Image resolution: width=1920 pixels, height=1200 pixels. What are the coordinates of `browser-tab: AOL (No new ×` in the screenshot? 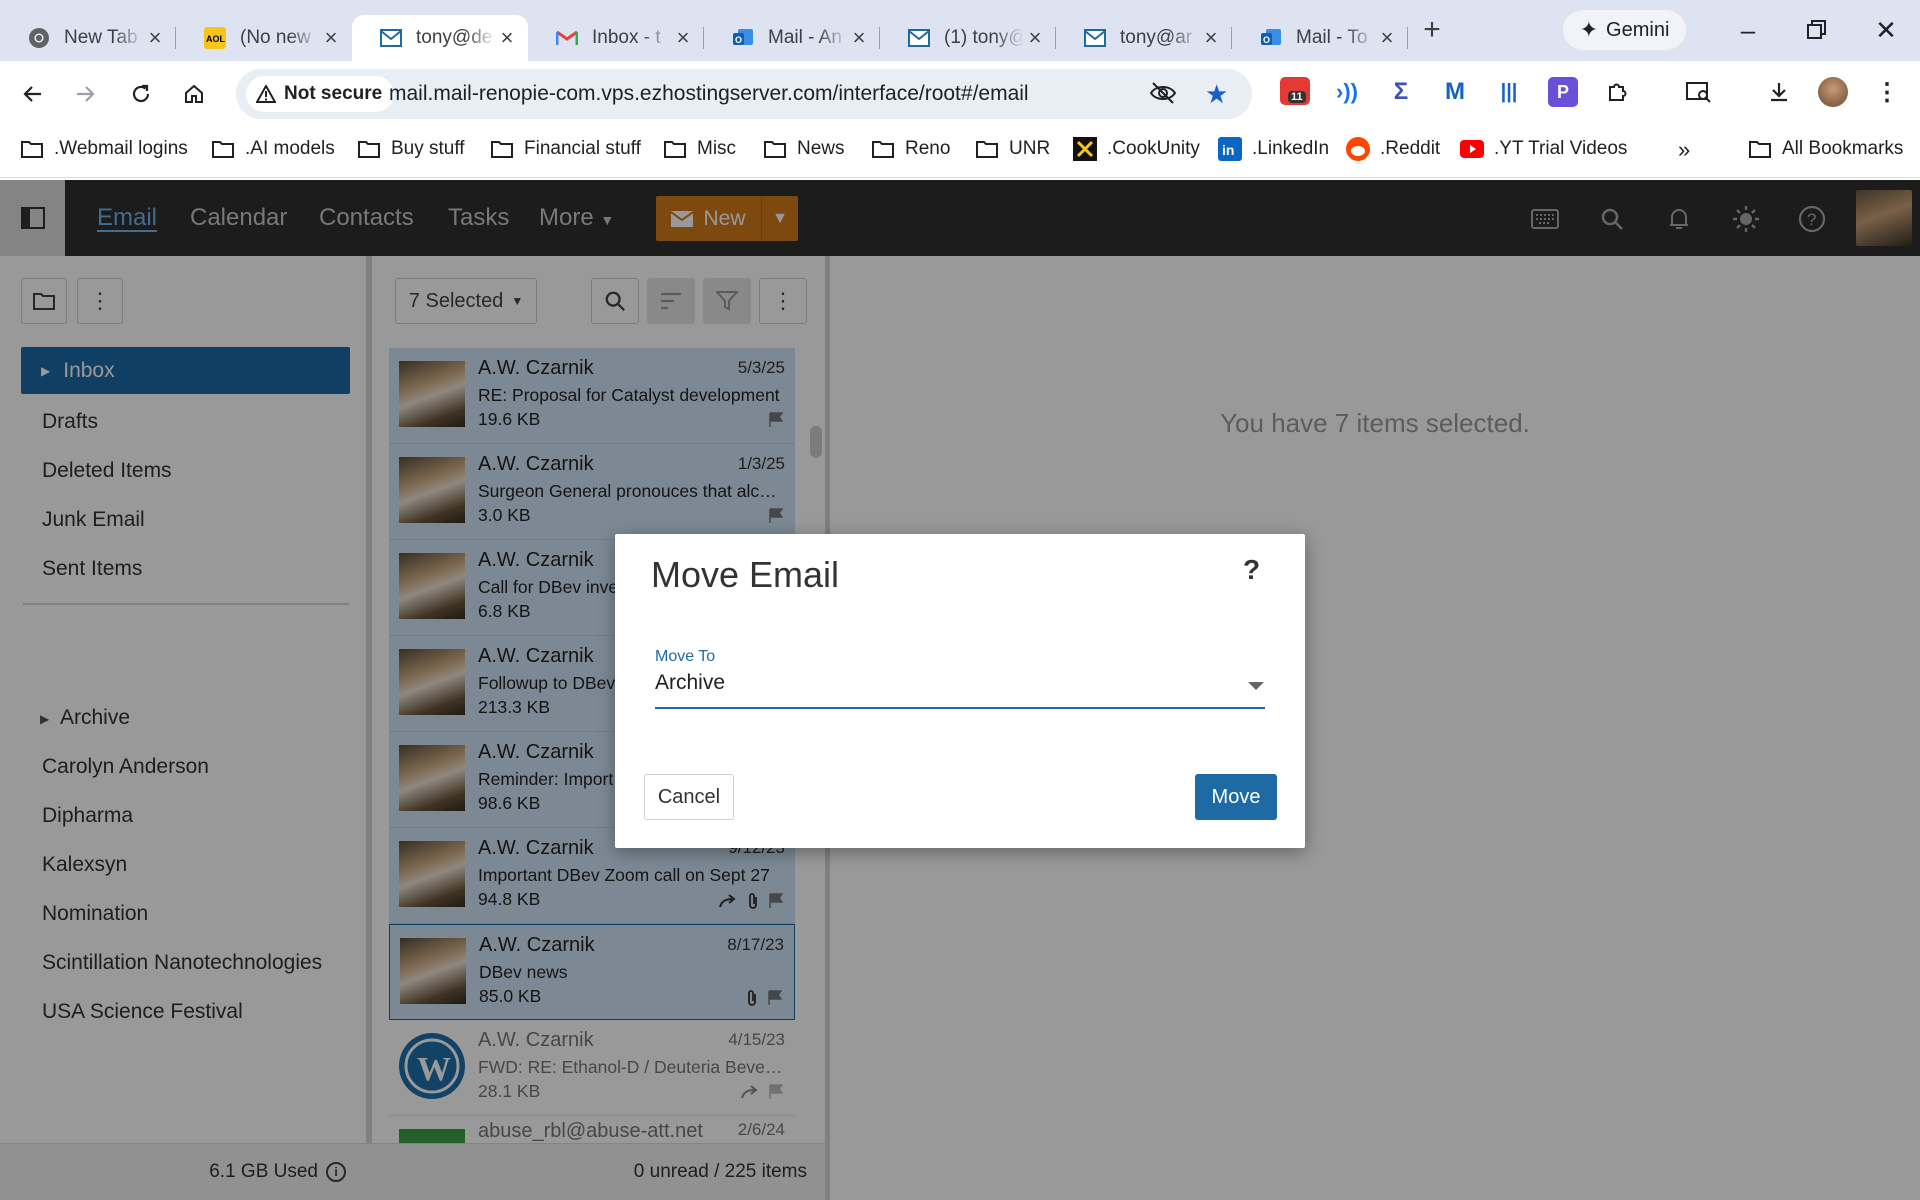 It's located at (264, 38).